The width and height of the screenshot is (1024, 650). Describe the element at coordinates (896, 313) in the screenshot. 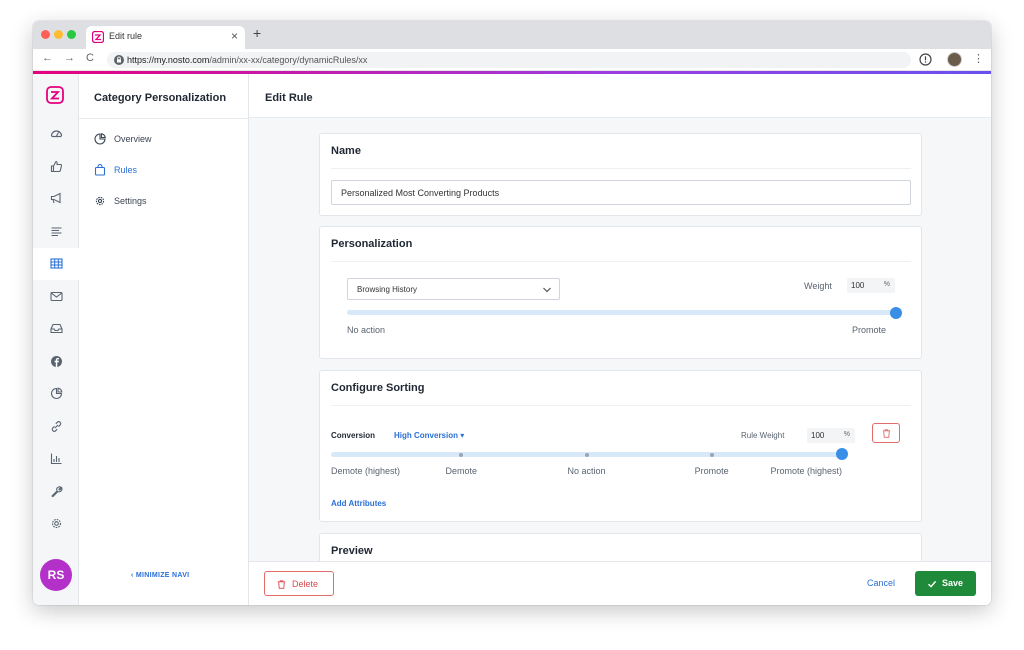

I see `personalization-slider-handle` at that location.